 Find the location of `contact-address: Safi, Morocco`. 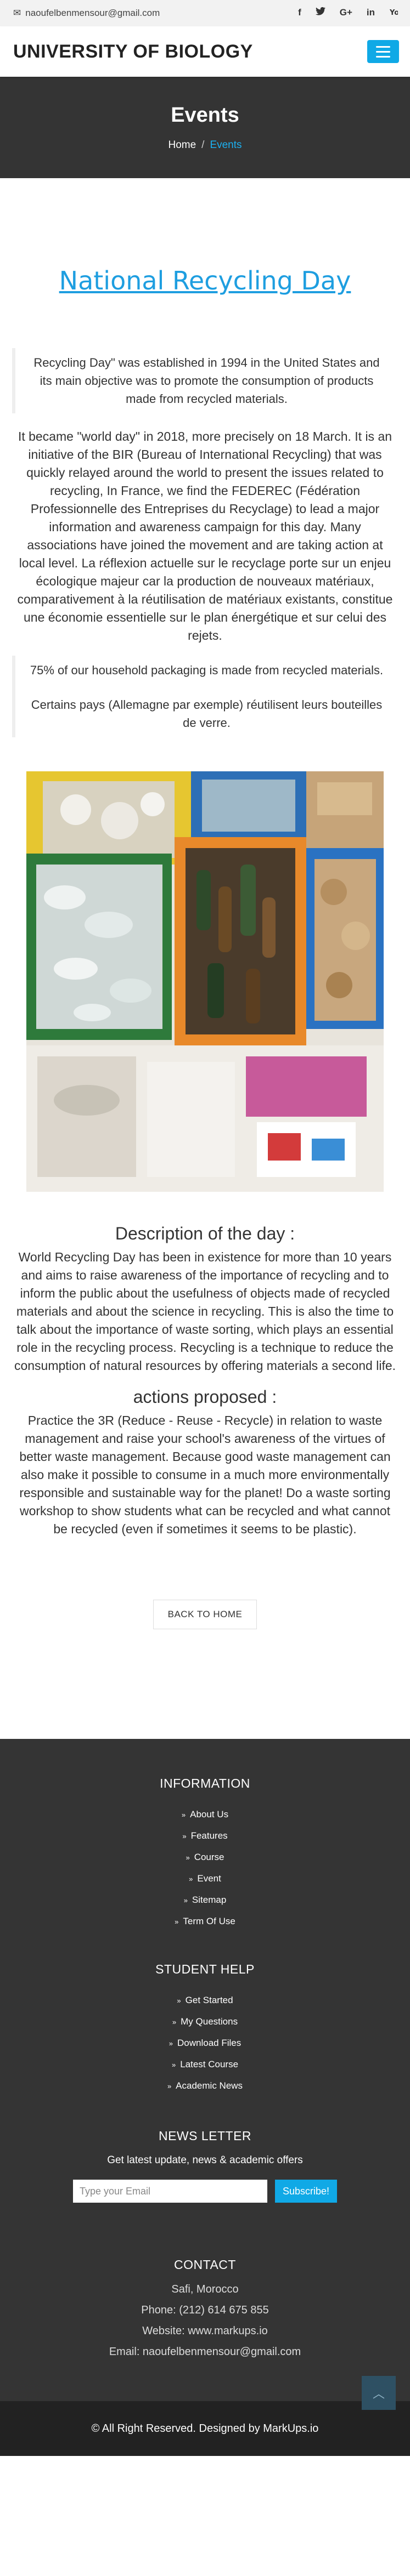

contact-address: Safi, Morocco is located at coordinates (205, 2289).